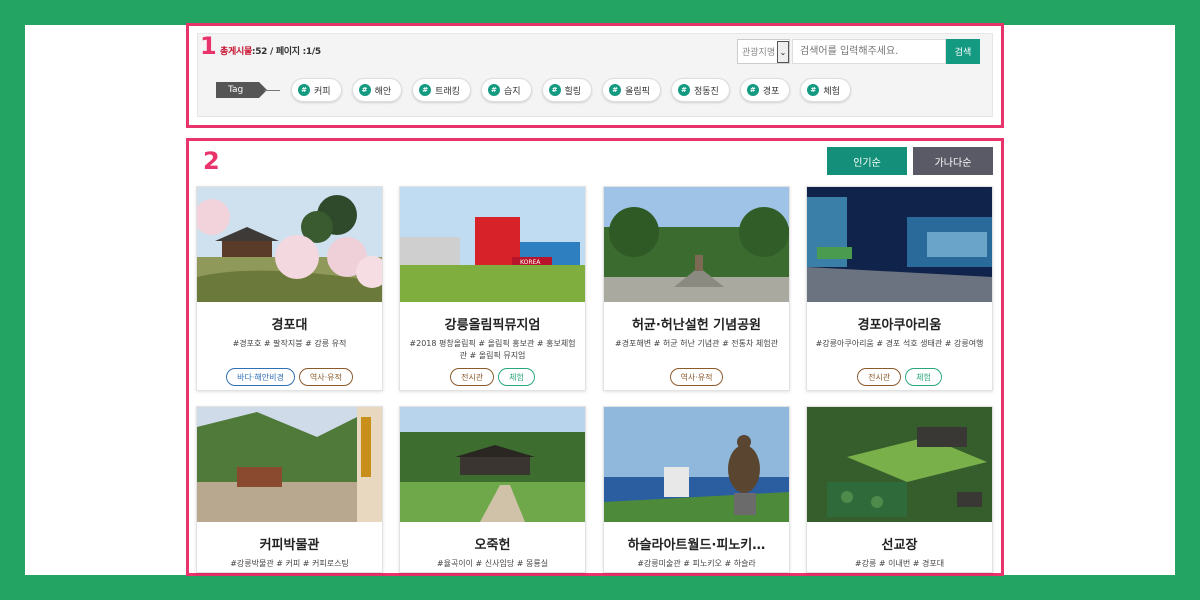 Image resolution: width=1200 pixels, height=600 pixels. What do you see at coordinates (208, 46) in the screenshot?
I see `annotation-number-1: 1` at bounding box center [208, 46].